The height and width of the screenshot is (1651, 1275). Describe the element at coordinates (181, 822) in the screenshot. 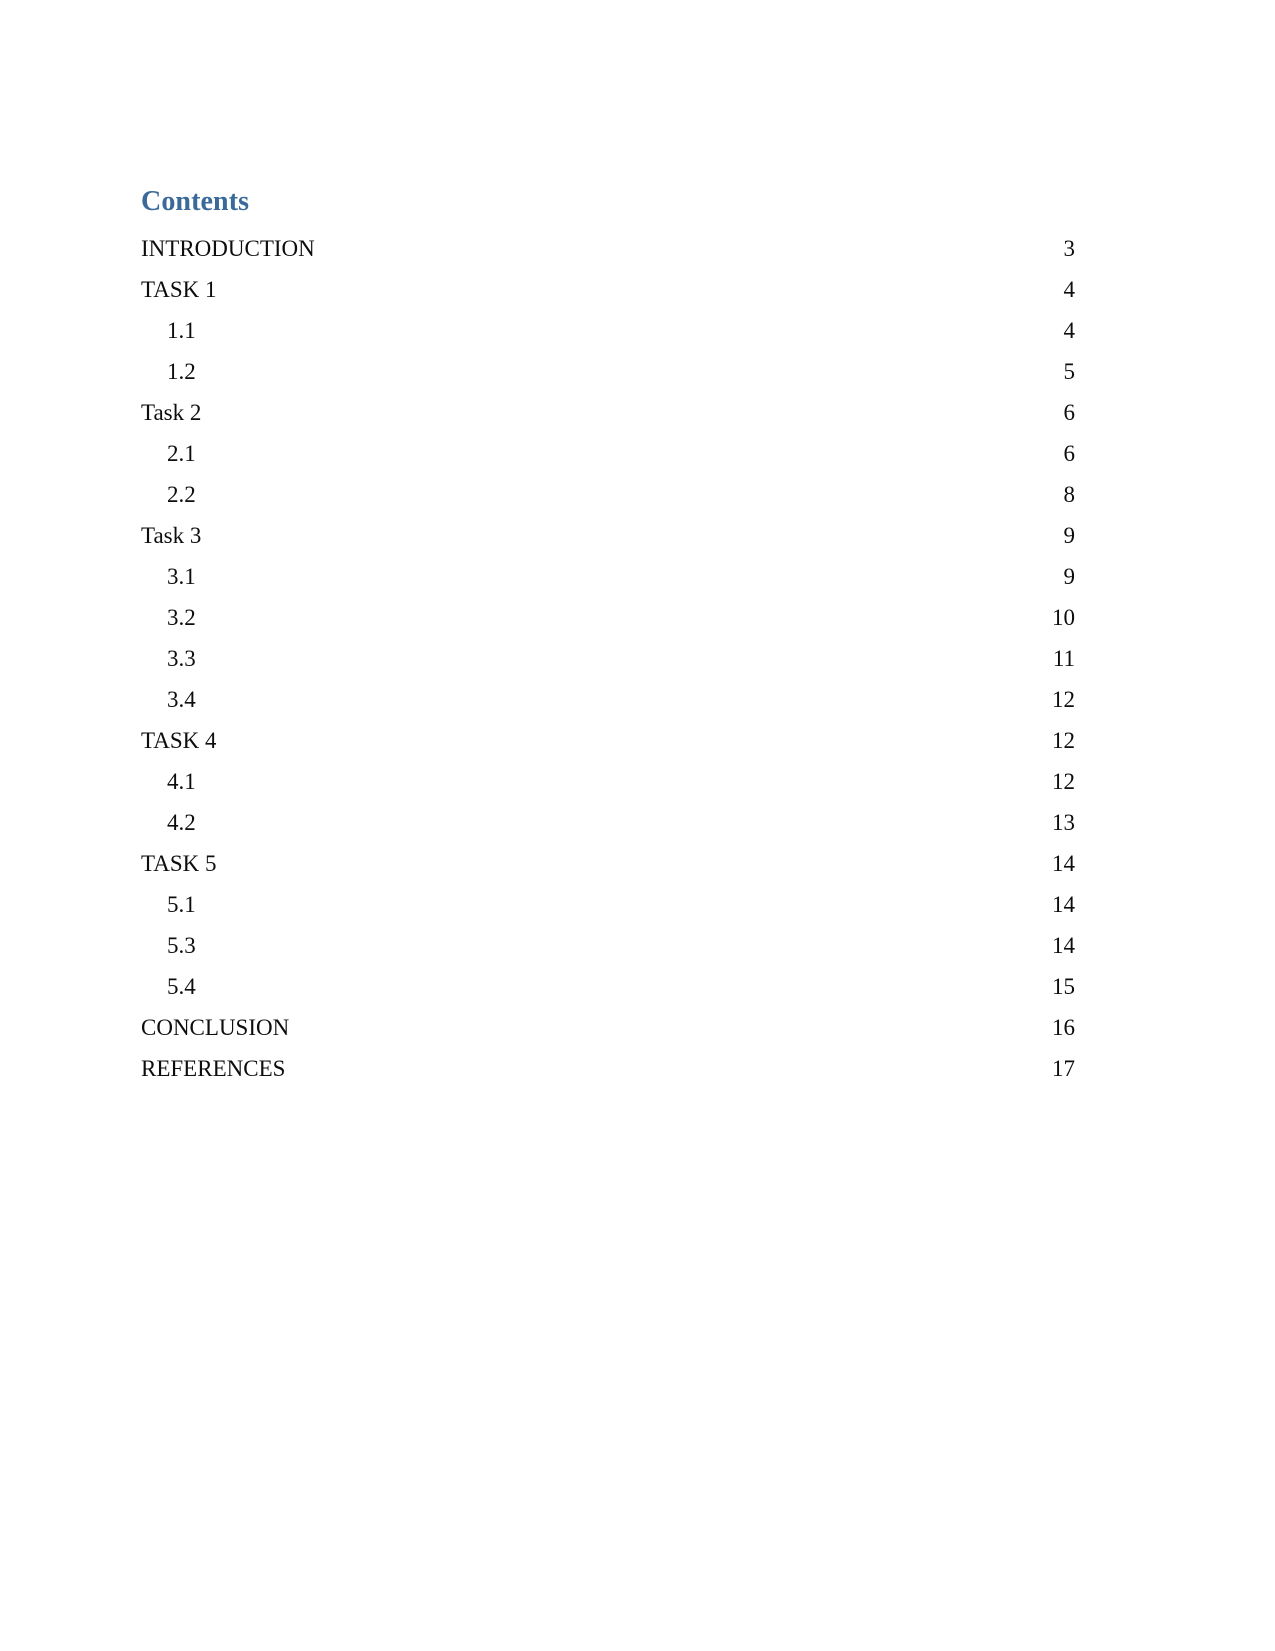

I see `toc-entry-title: 4.2` at that location.